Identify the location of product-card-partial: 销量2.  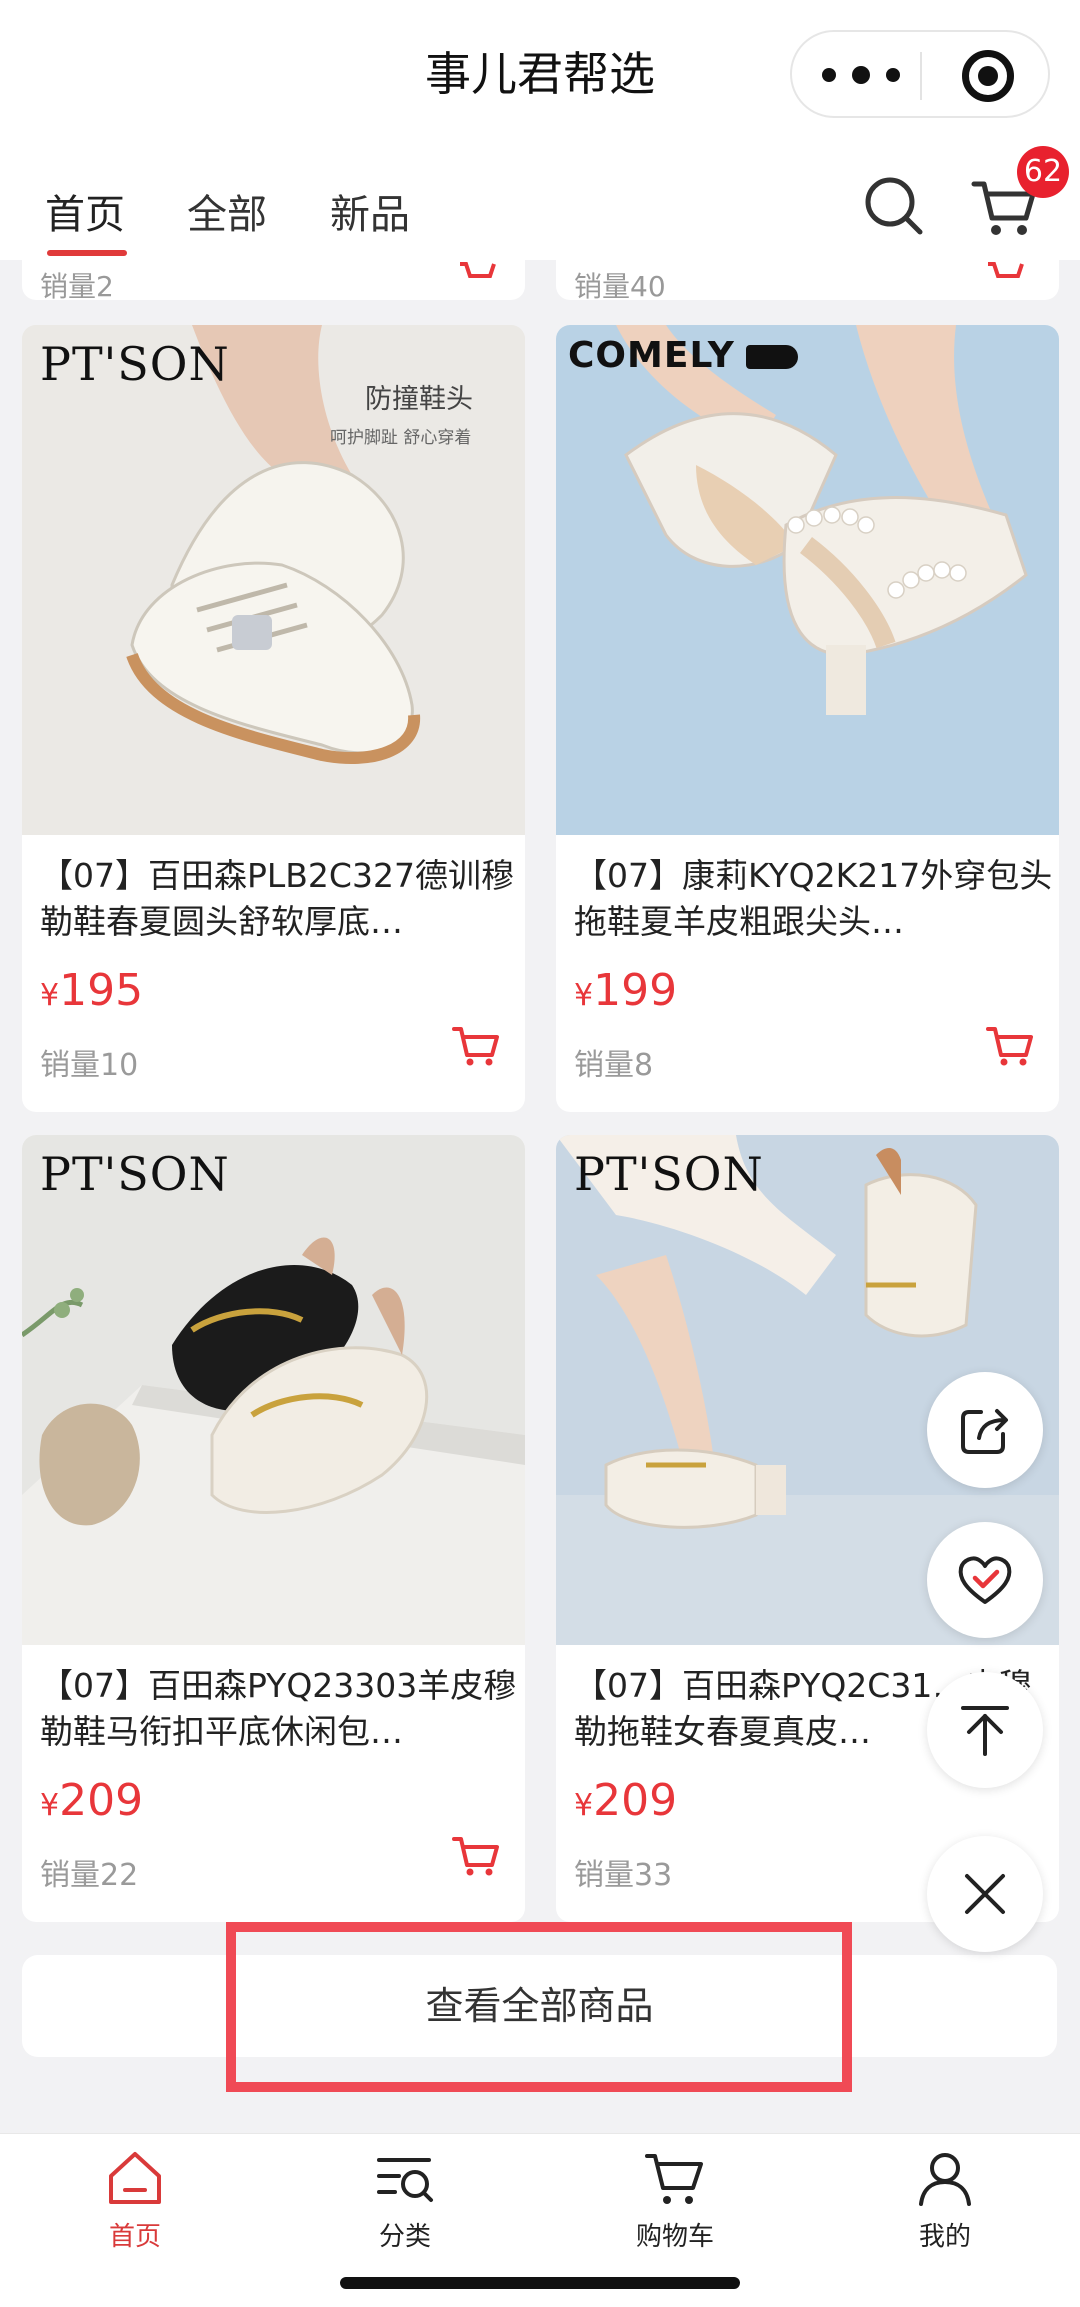
(273, 280).